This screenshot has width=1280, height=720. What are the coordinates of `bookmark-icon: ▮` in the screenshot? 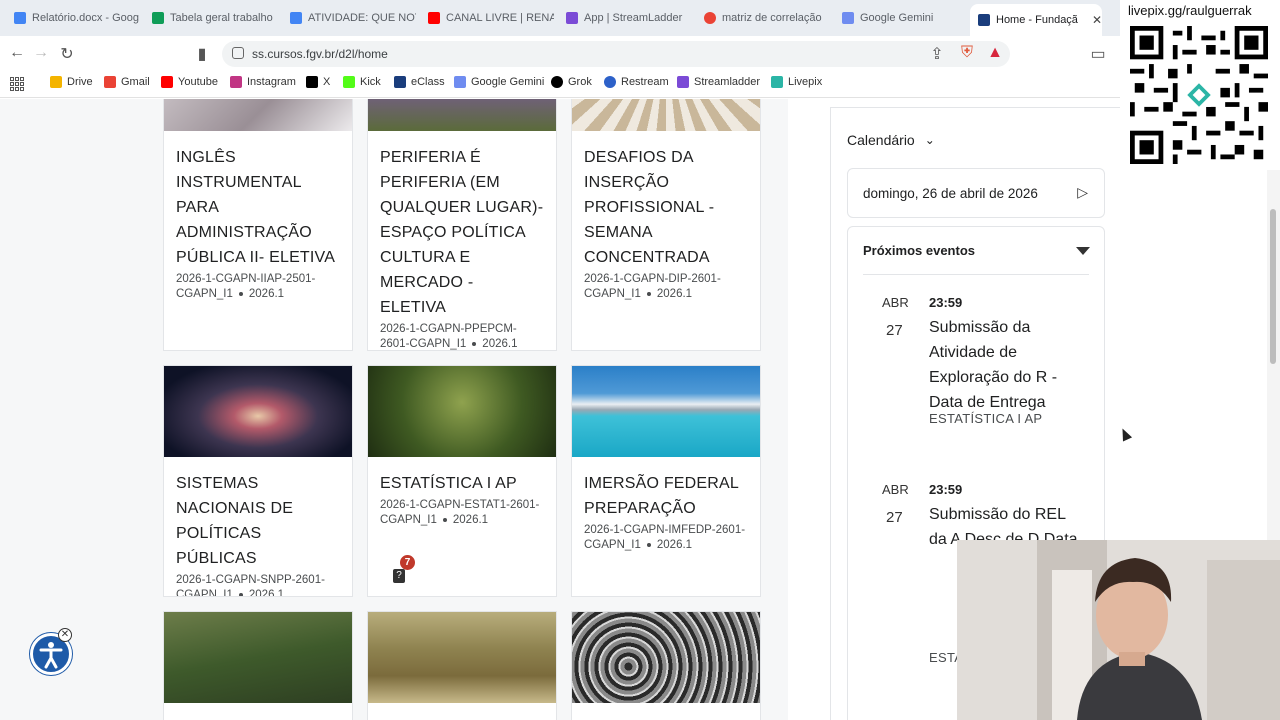 It's located at (202, 54).